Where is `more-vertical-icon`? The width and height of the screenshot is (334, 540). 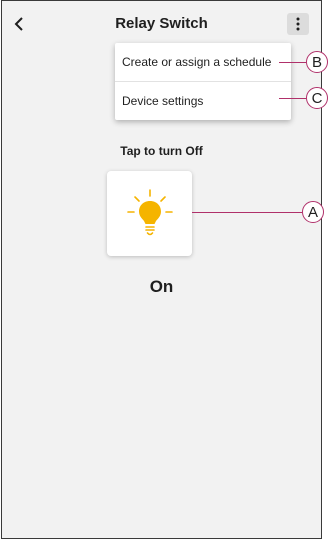 more-vertical-icon is located at coordinates (298, 24).